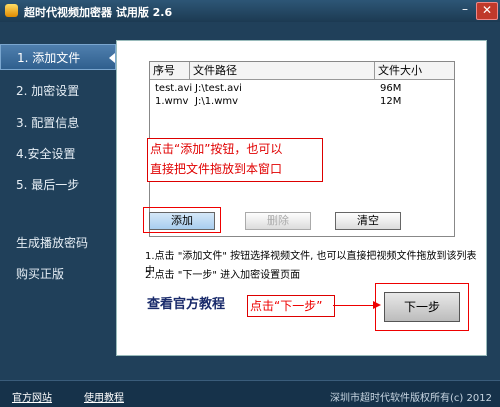 The width and height of the screenshot is (500, 407). What do you see at coordinates (98, 12) in the screenshot?
I see `window-title: 超时代视频加密器 试用版 2.6` at bounding box center [98, 12].